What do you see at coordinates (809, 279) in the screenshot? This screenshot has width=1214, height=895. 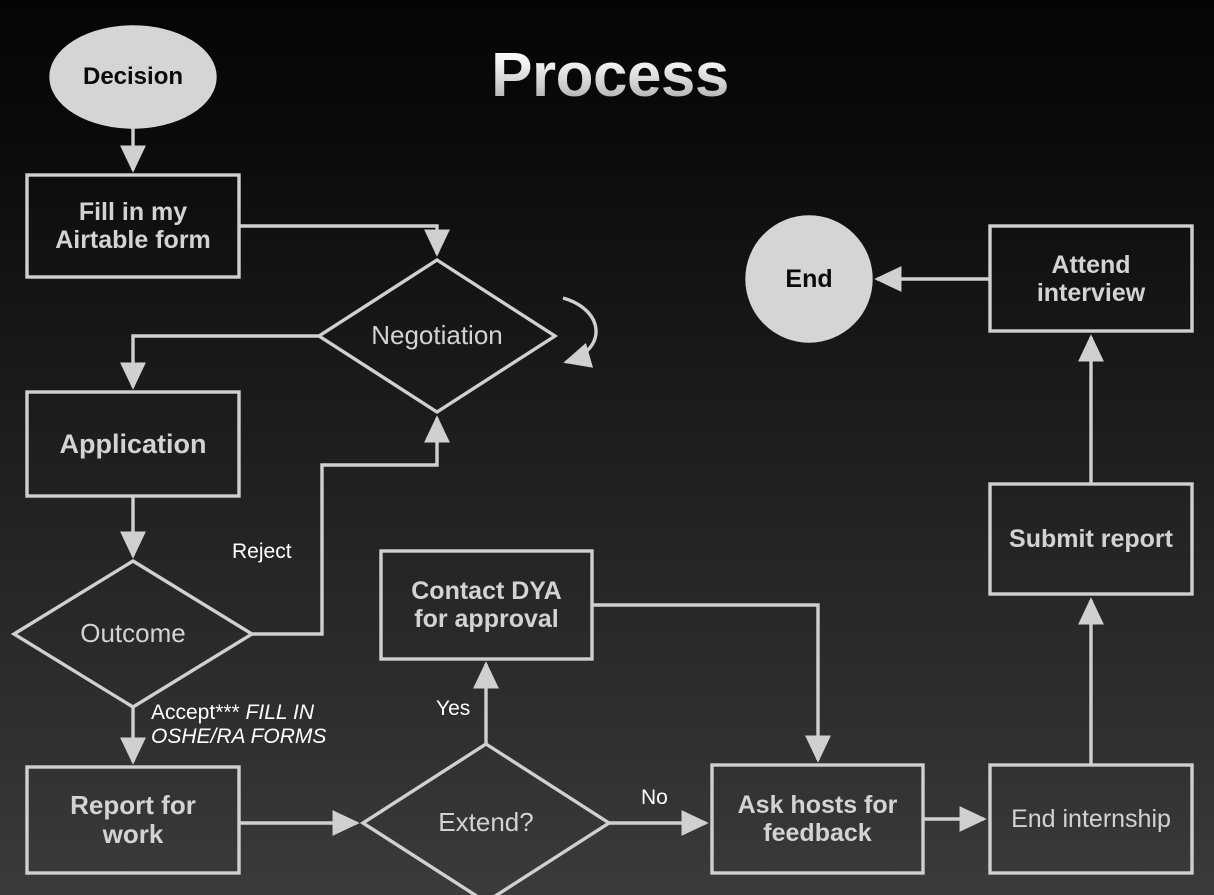 I see `node-end-terminal` at bounding box center [809, 279].